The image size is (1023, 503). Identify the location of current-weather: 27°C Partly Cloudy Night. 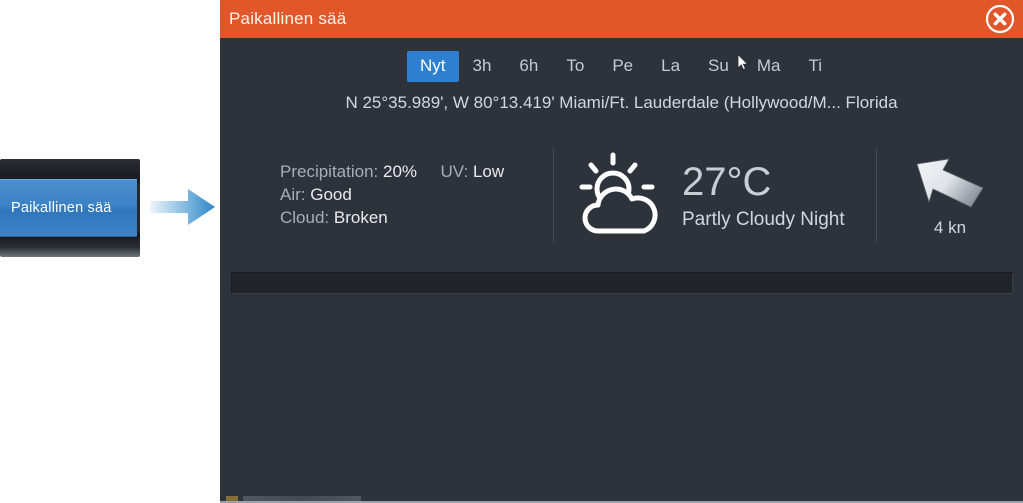
(715, 195).